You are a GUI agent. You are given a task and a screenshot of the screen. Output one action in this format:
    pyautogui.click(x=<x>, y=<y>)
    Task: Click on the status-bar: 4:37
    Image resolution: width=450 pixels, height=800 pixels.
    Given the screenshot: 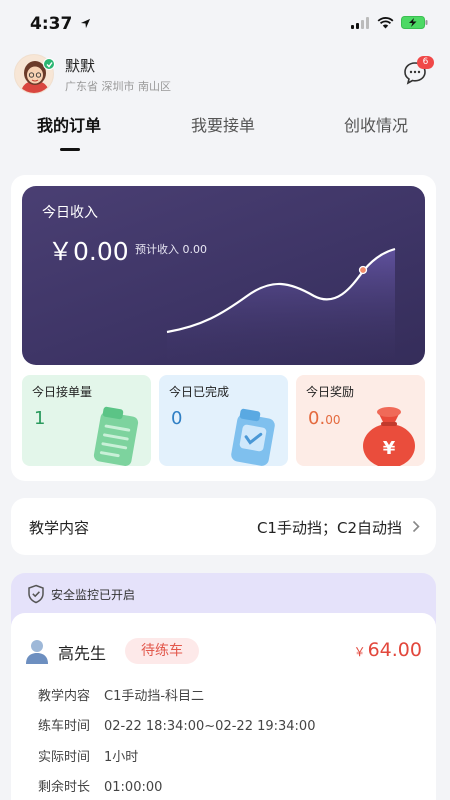 What is the action you would take?
    pyautogui.click(x=225, y=25)
    